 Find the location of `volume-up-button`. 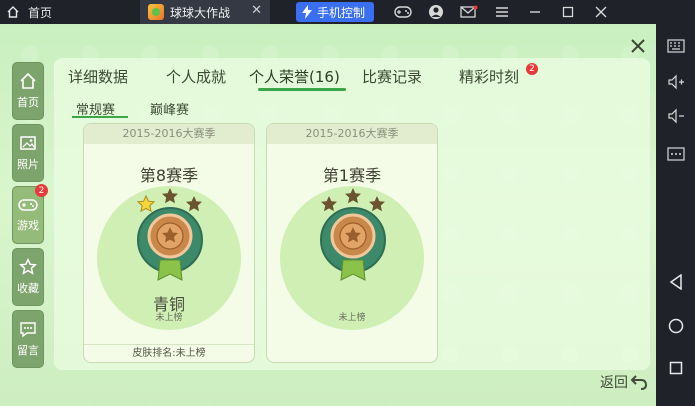

volume-up-button is located at coordinates (676, 82).